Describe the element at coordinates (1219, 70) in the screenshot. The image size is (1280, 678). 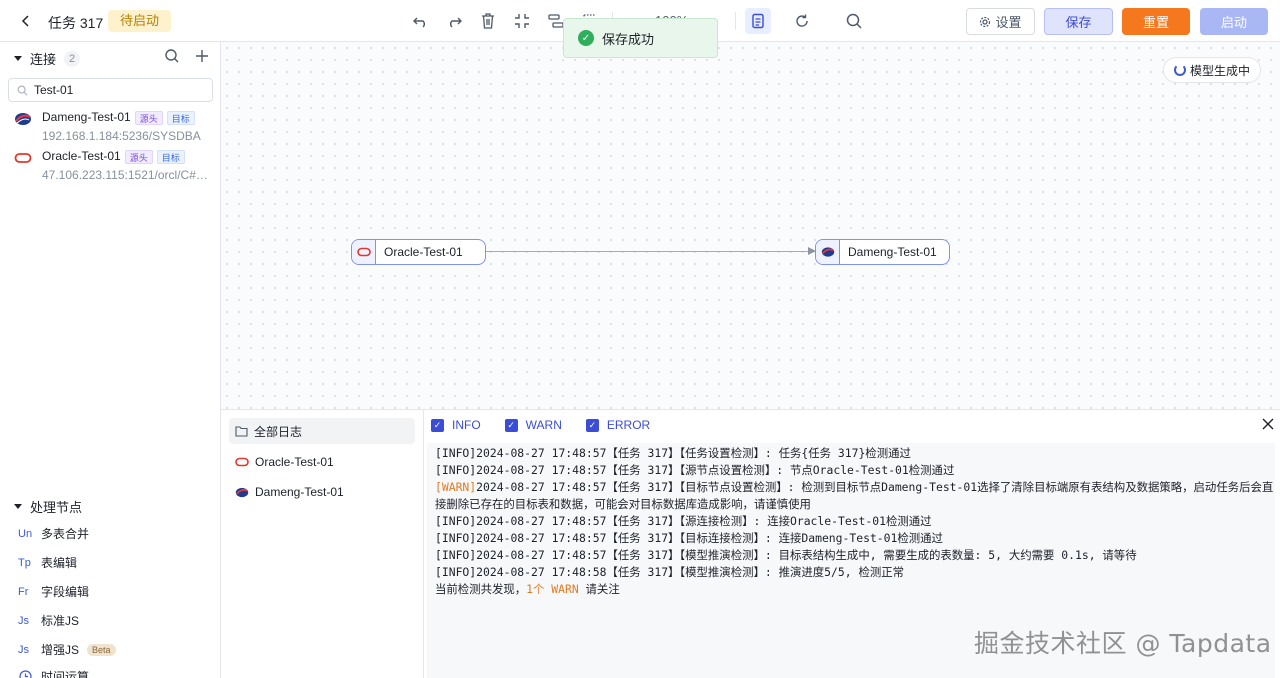
I see `model-status-label: 模型生成中` at that location.